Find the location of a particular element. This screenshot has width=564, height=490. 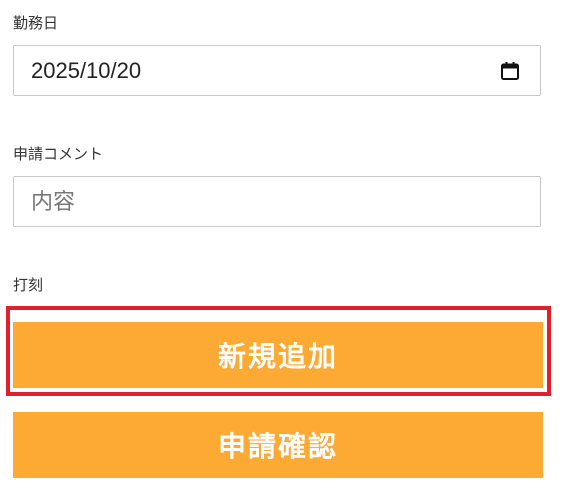

calendar-icon is located at coordinates (510, 71).